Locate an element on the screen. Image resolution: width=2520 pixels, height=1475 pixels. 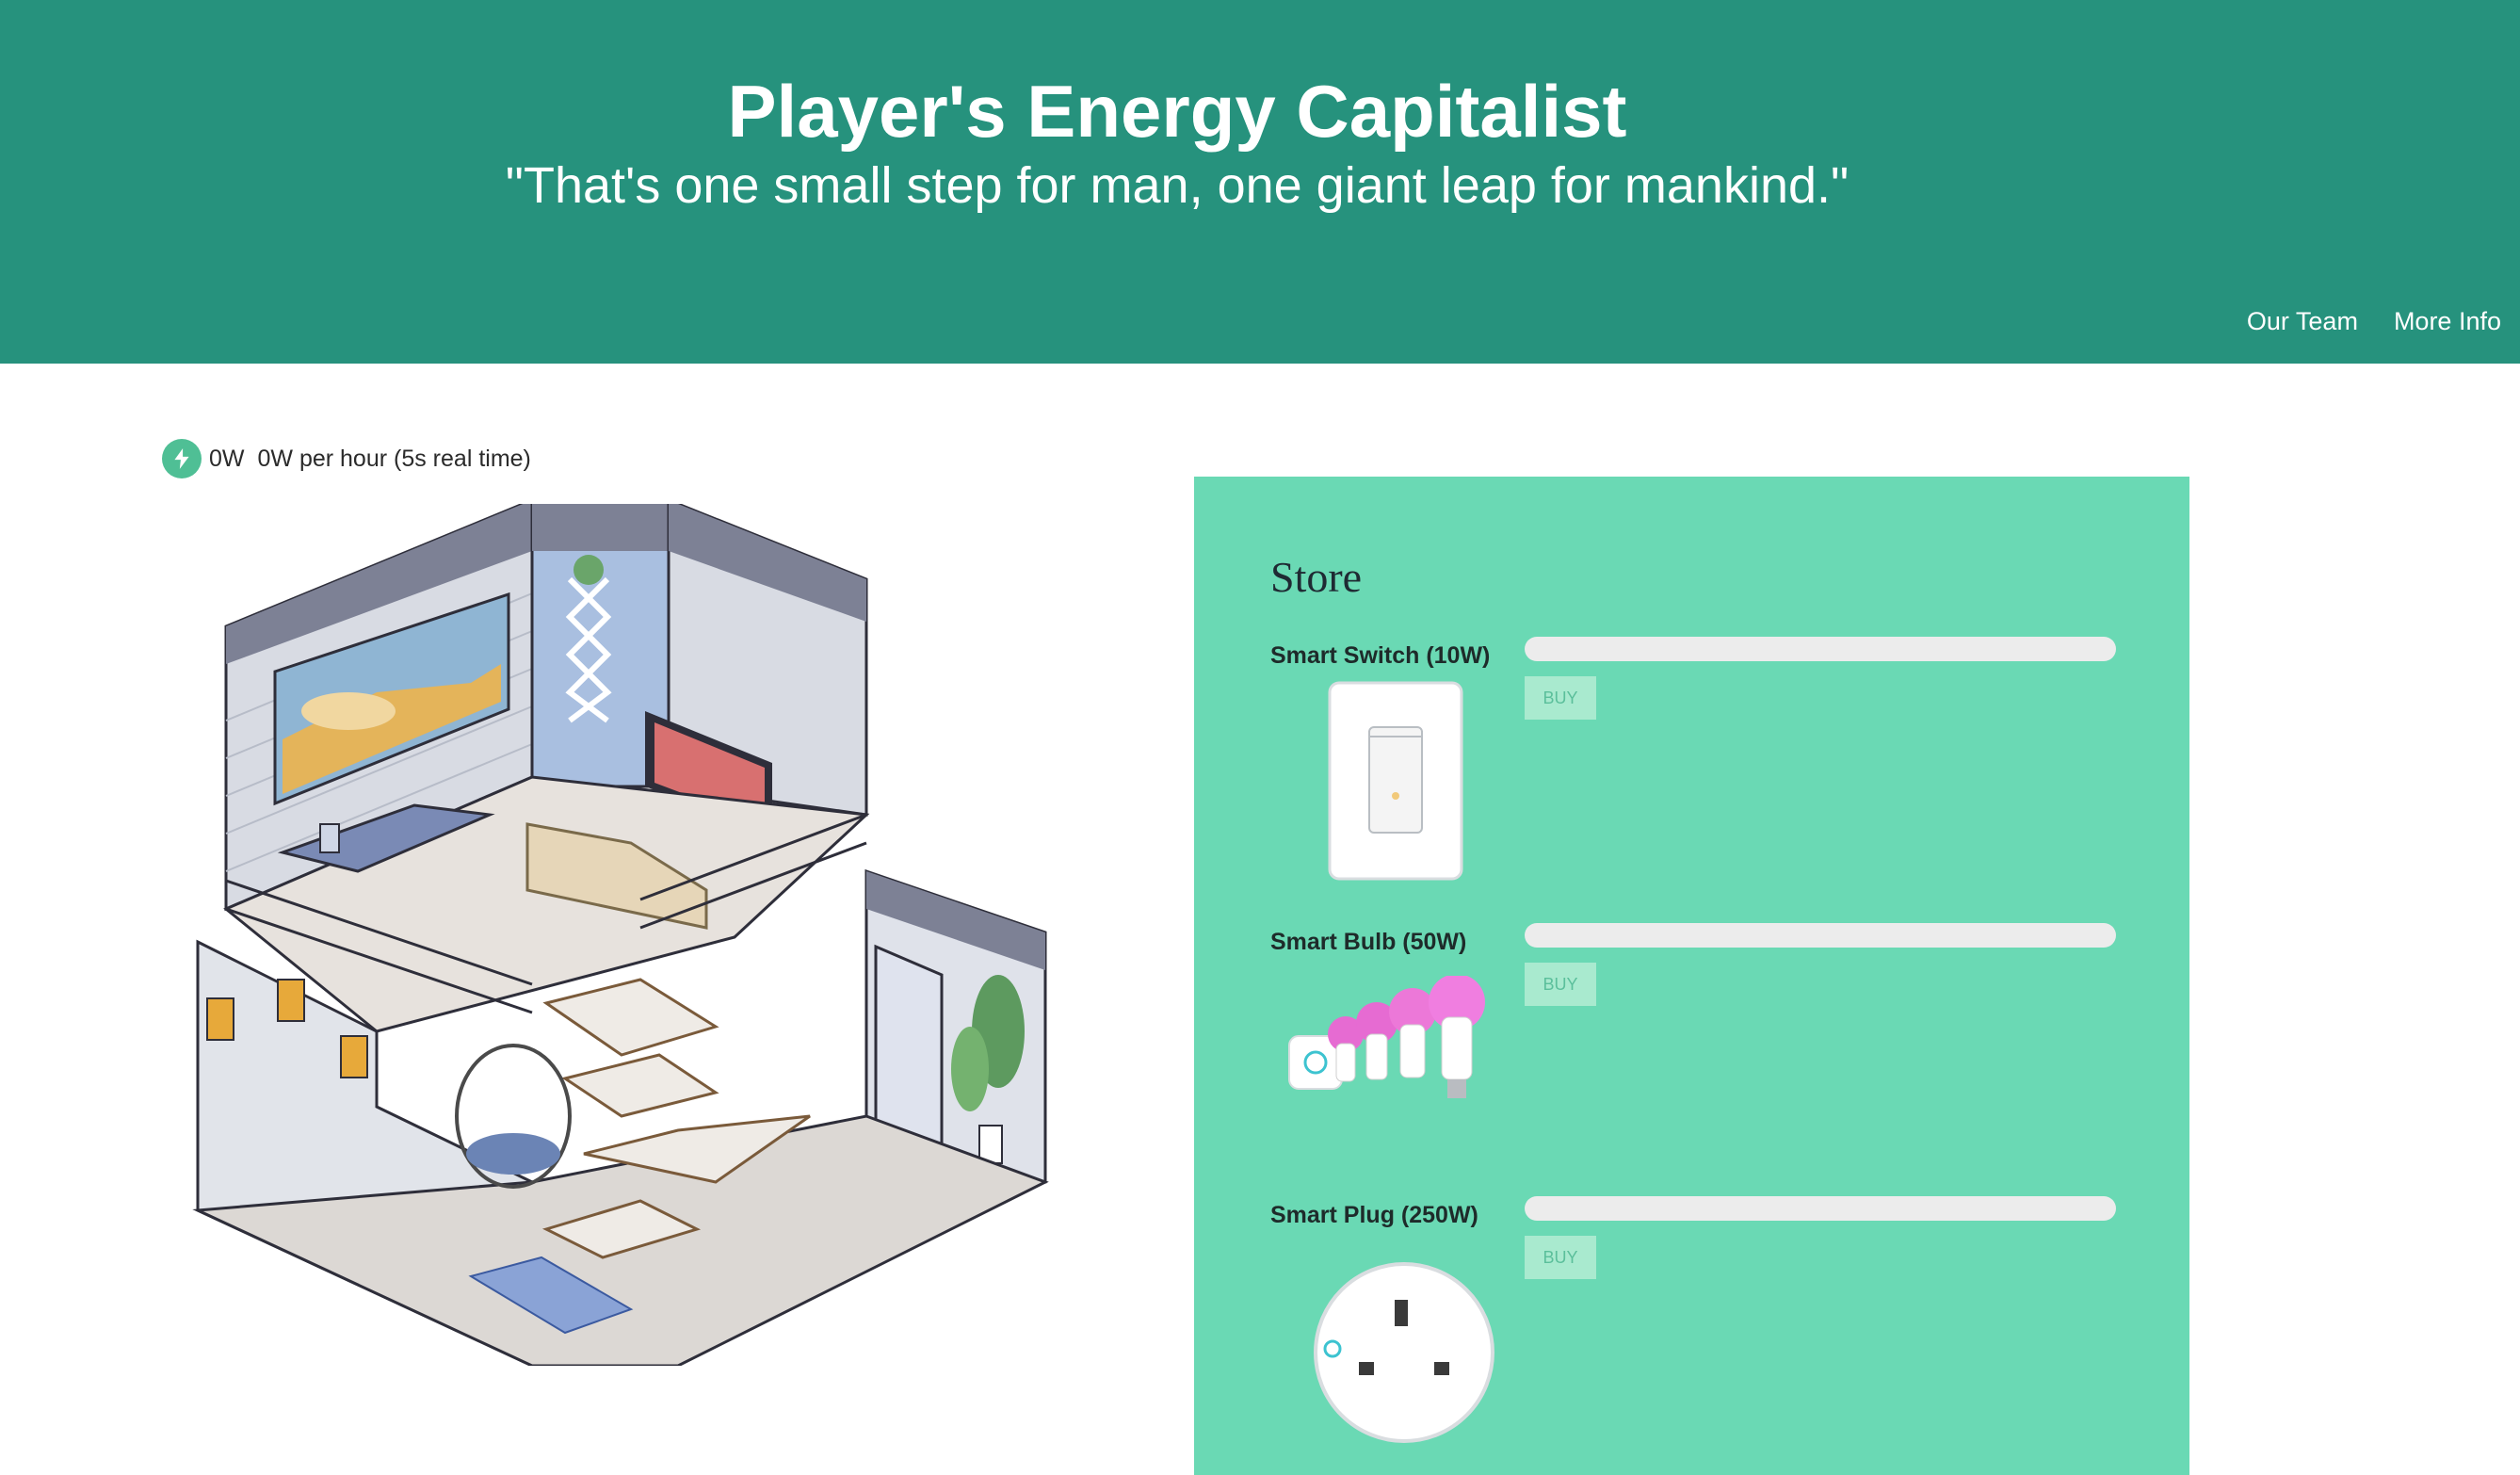
item-name: Smart Bulb (50W) is located at coordinates (1368, 942).